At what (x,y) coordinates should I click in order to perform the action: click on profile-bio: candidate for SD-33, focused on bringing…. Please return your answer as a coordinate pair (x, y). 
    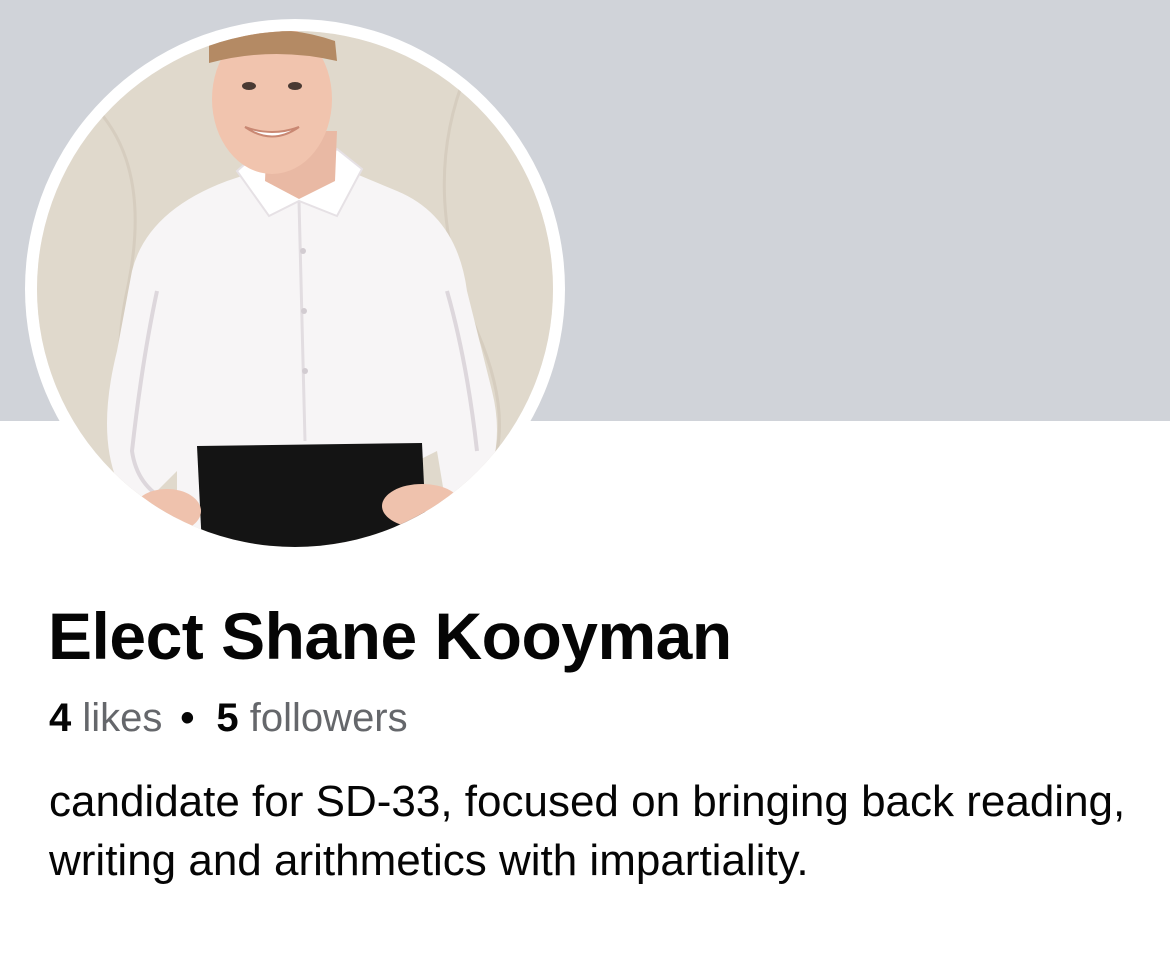
    Looking at the image, I should click on (587, 831).